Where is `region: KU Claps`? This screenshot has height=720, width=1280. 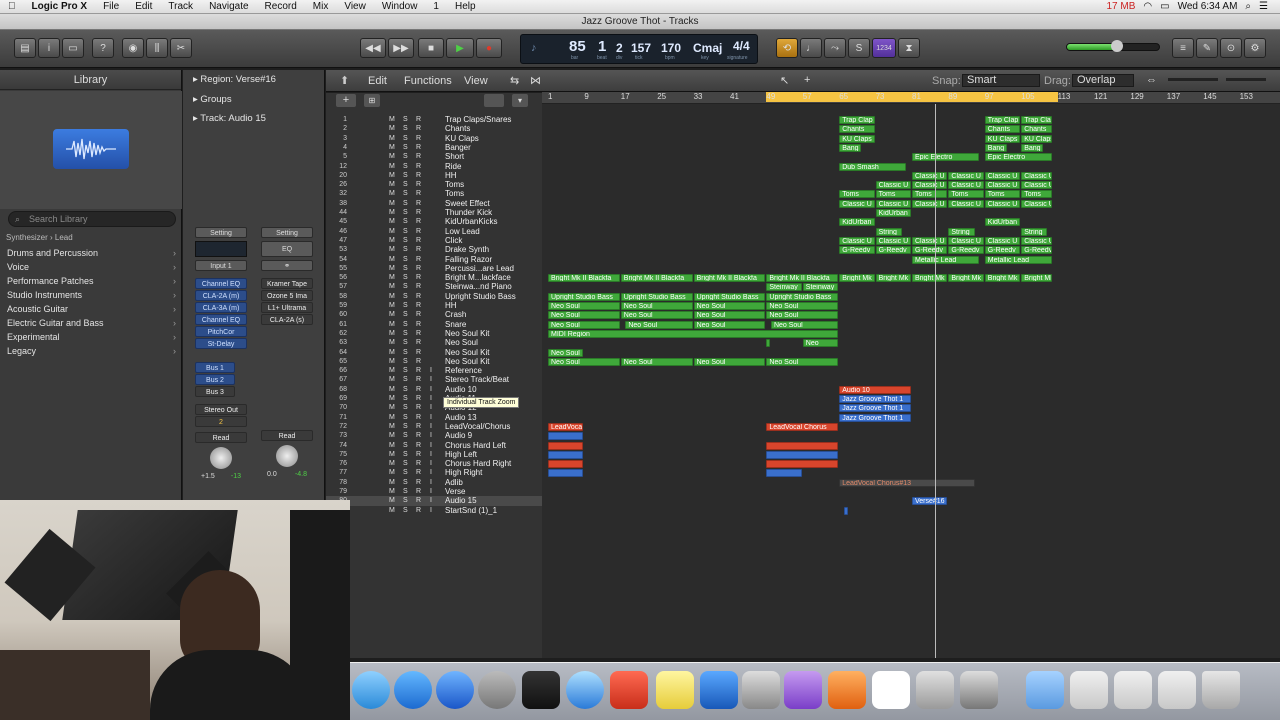 region: KU Claps is located at coordinates (1037, 138).